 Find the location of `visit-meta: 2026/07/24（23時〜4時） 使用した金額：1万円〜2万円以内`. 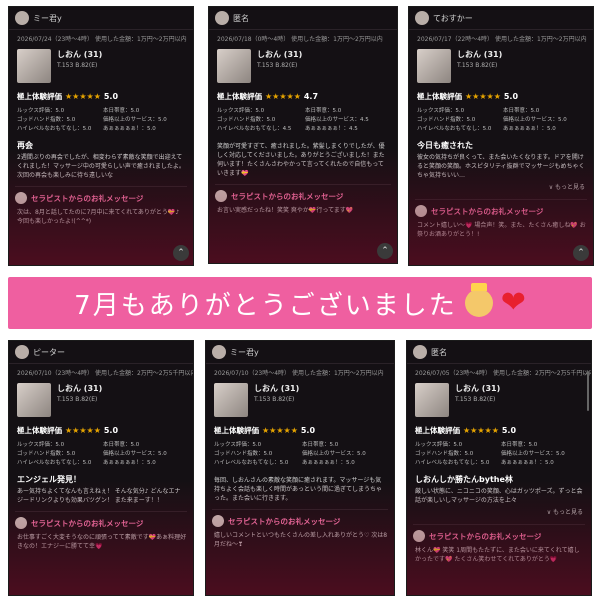

visit-meta: 2026/07/24（23時〜4時） 使用した金額：1万円〜2万円以内 is located at coordinates (102, 39).